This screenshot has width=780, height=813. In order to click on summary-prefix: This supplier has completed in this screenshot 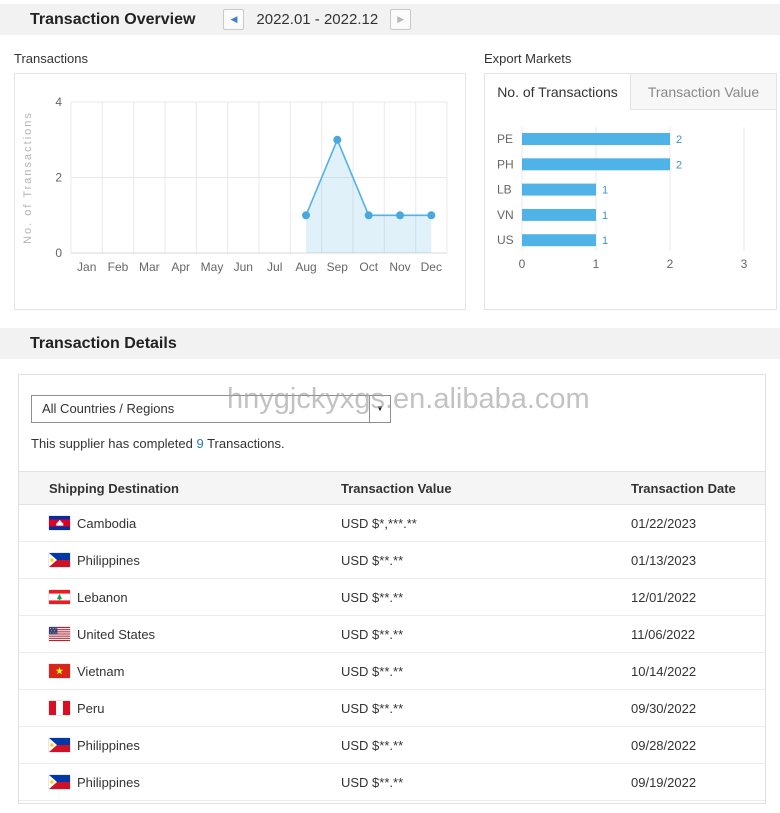, I will do `click(114, 443)`.